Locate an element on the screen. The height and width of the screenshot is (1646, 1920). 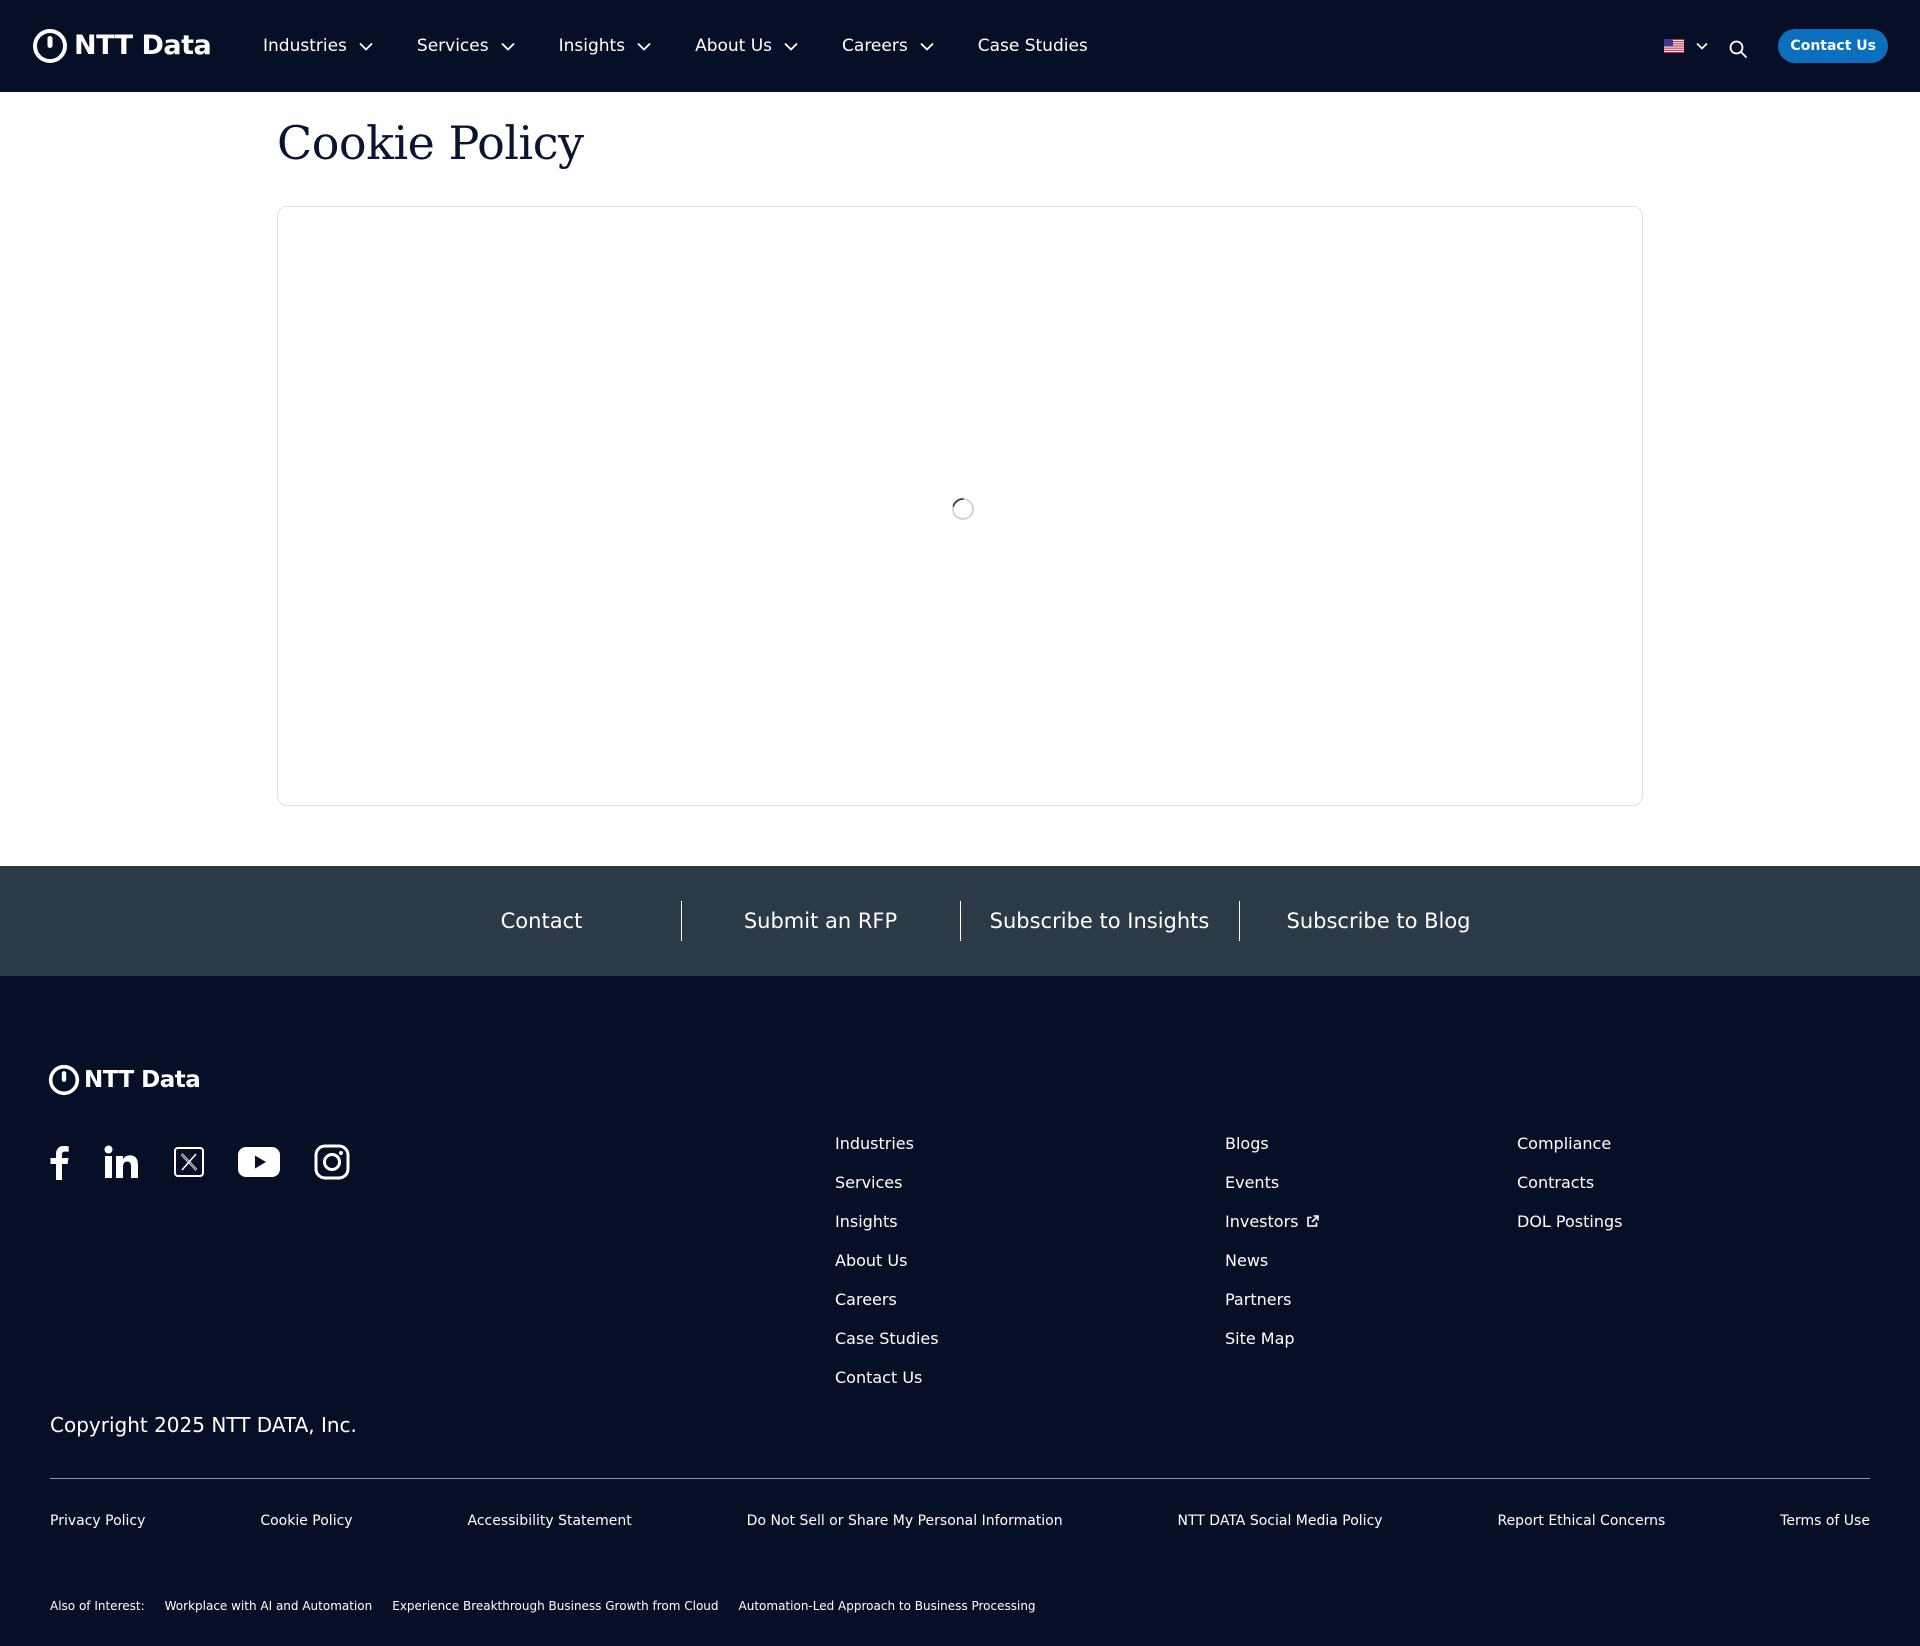
footer-link-site-map: Site Map is located at coordinates (1272, 1338).